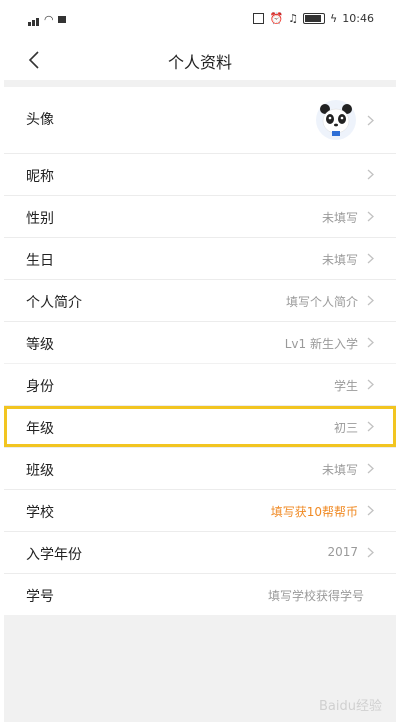 The image size is (400, 722). I want to click on avatar-row: 头像, so click(200, 120).